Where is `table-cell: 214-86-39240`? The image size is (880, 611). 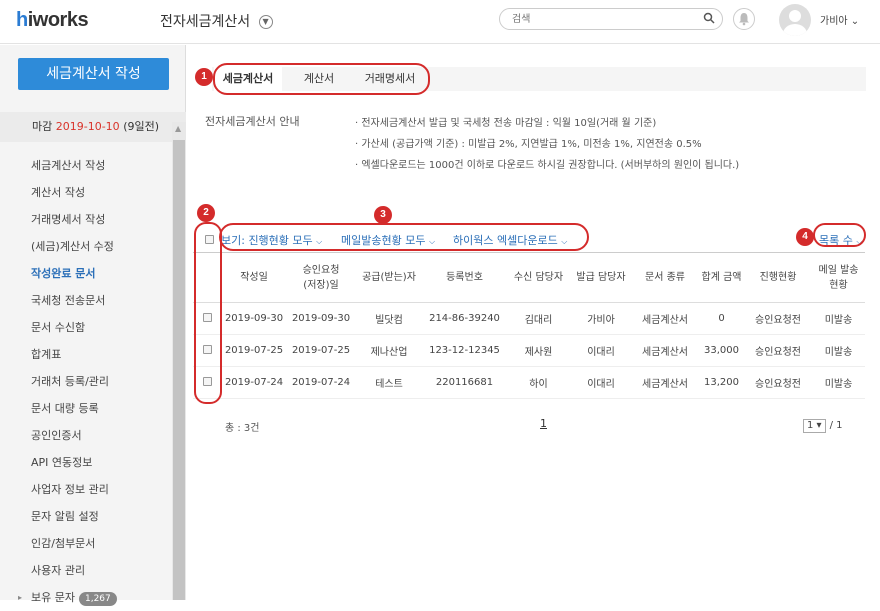 table-cell: 214-86-39240 is located at coordinates (464, 318).